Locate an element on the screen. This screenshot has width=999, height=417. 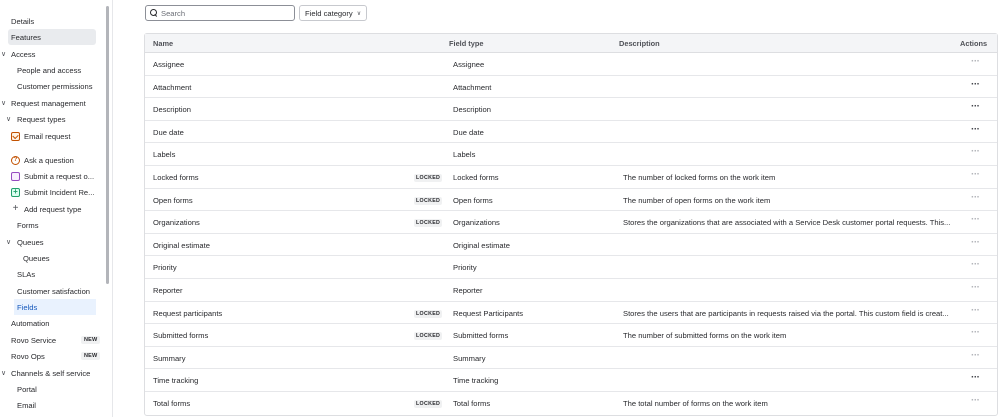
sidebar-item-rovo-service: Rovo Service NEW is located at coordinates (56, 340).